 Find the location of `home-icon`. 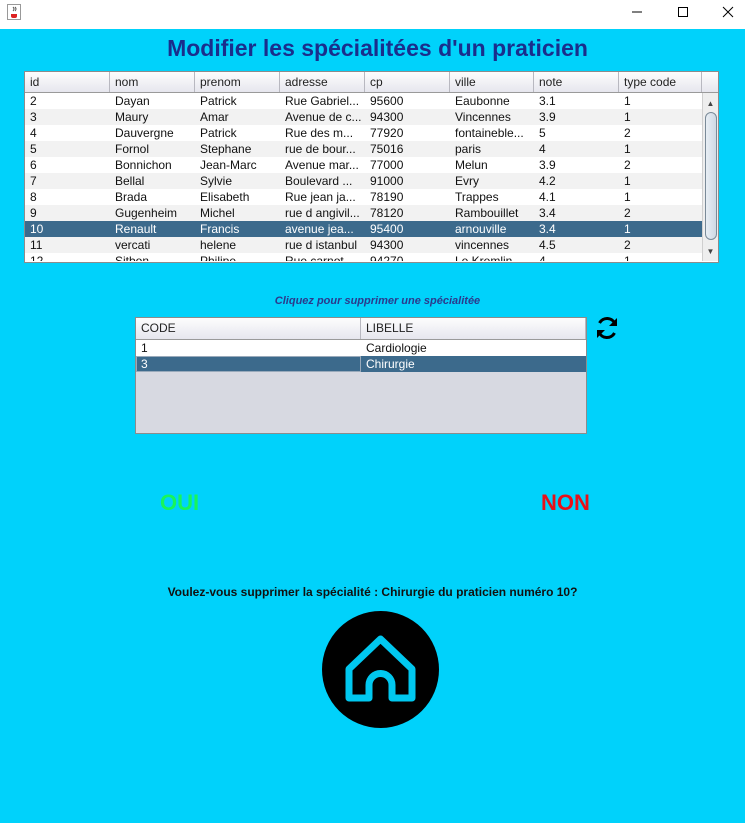

home-icon is located at coordinates (380, 668).